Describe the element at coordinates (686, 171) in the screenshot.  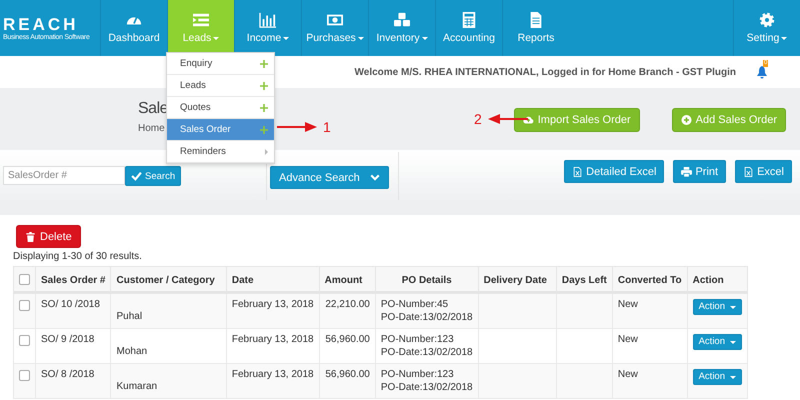
I see `printer-icon` at that location.